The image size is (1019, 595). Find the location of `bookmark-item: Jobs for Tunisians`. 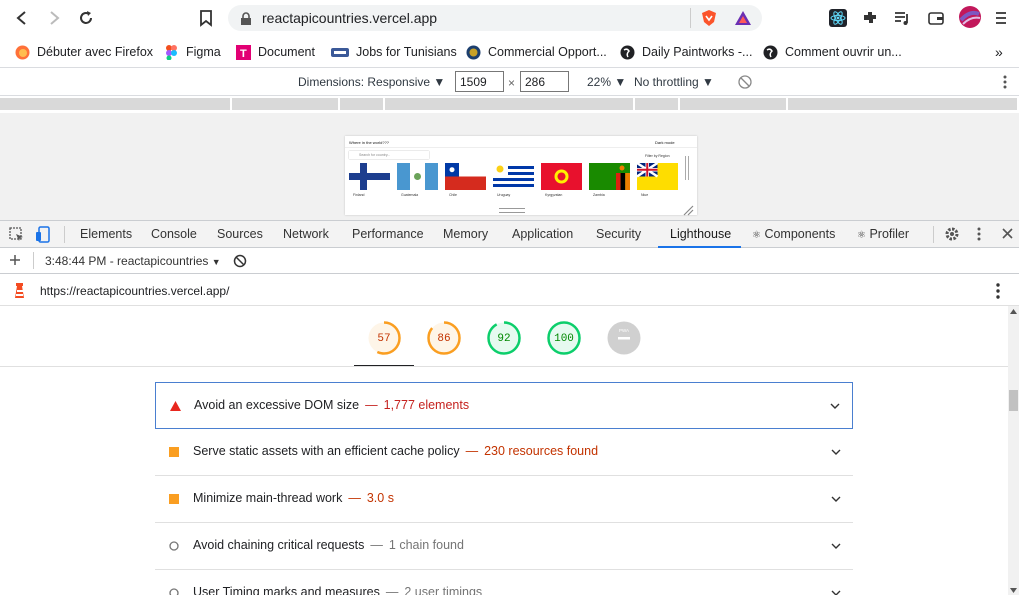

bookmark-item: Jobs for Tunisians is located at coordinates (394, 52).